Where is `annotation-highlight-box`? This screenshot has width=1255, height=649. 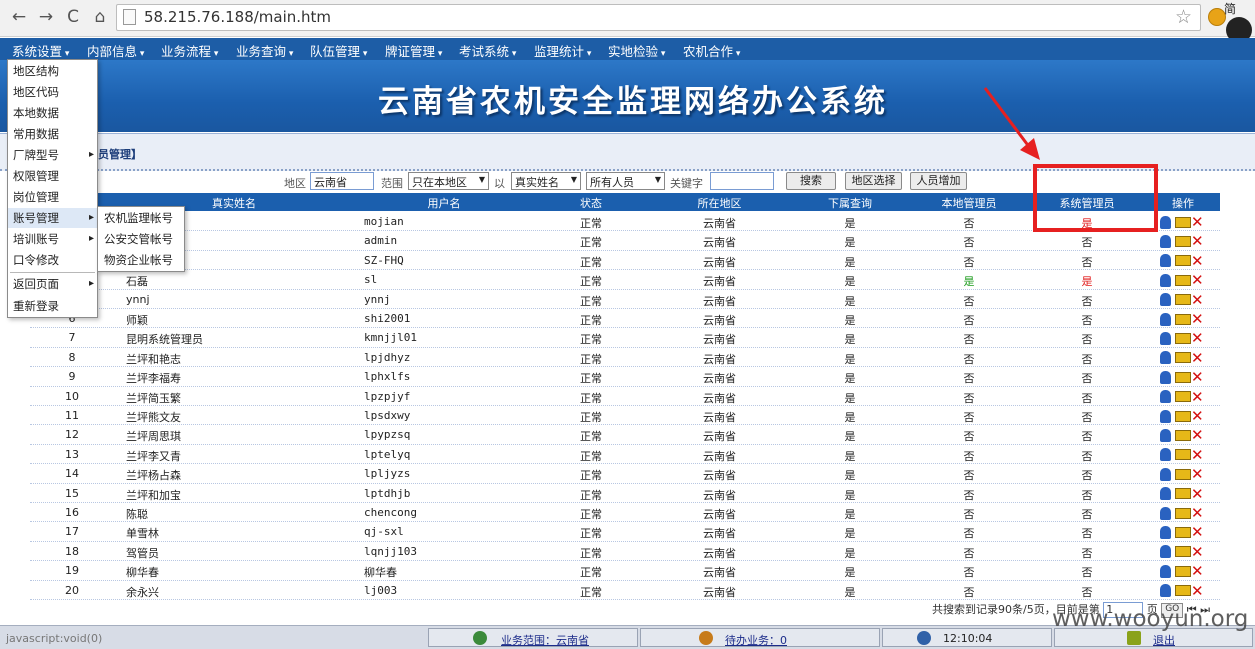
annotation-highlight-box is located at coordinates (1095, 198).